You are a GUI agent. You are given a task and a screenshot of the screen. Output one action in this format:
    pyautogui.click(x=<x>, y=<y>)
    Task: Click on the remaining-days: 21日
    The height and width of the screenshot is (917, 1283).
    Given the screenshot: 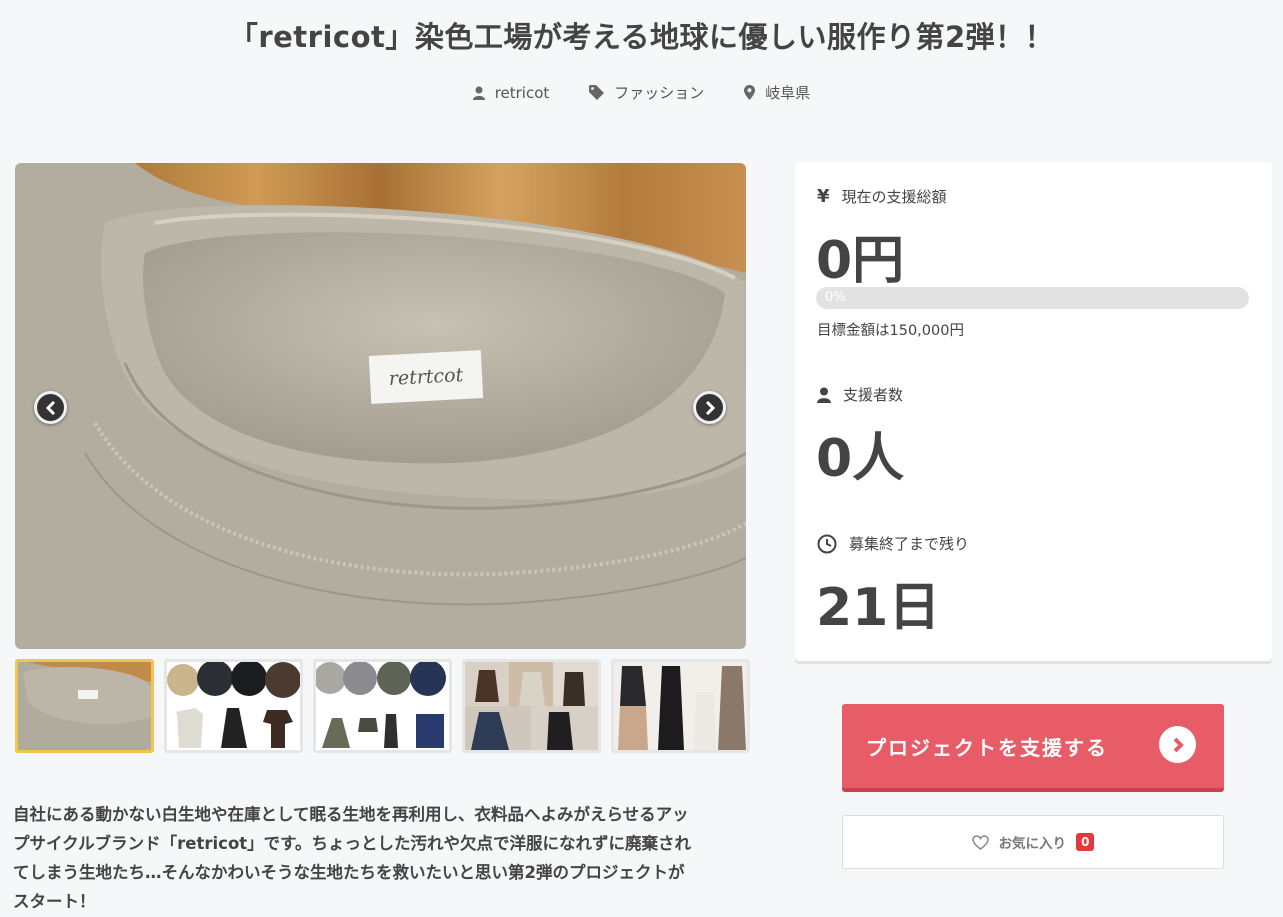 What is the action you would take?
    pyautogui.click(x=878, y=608)
    